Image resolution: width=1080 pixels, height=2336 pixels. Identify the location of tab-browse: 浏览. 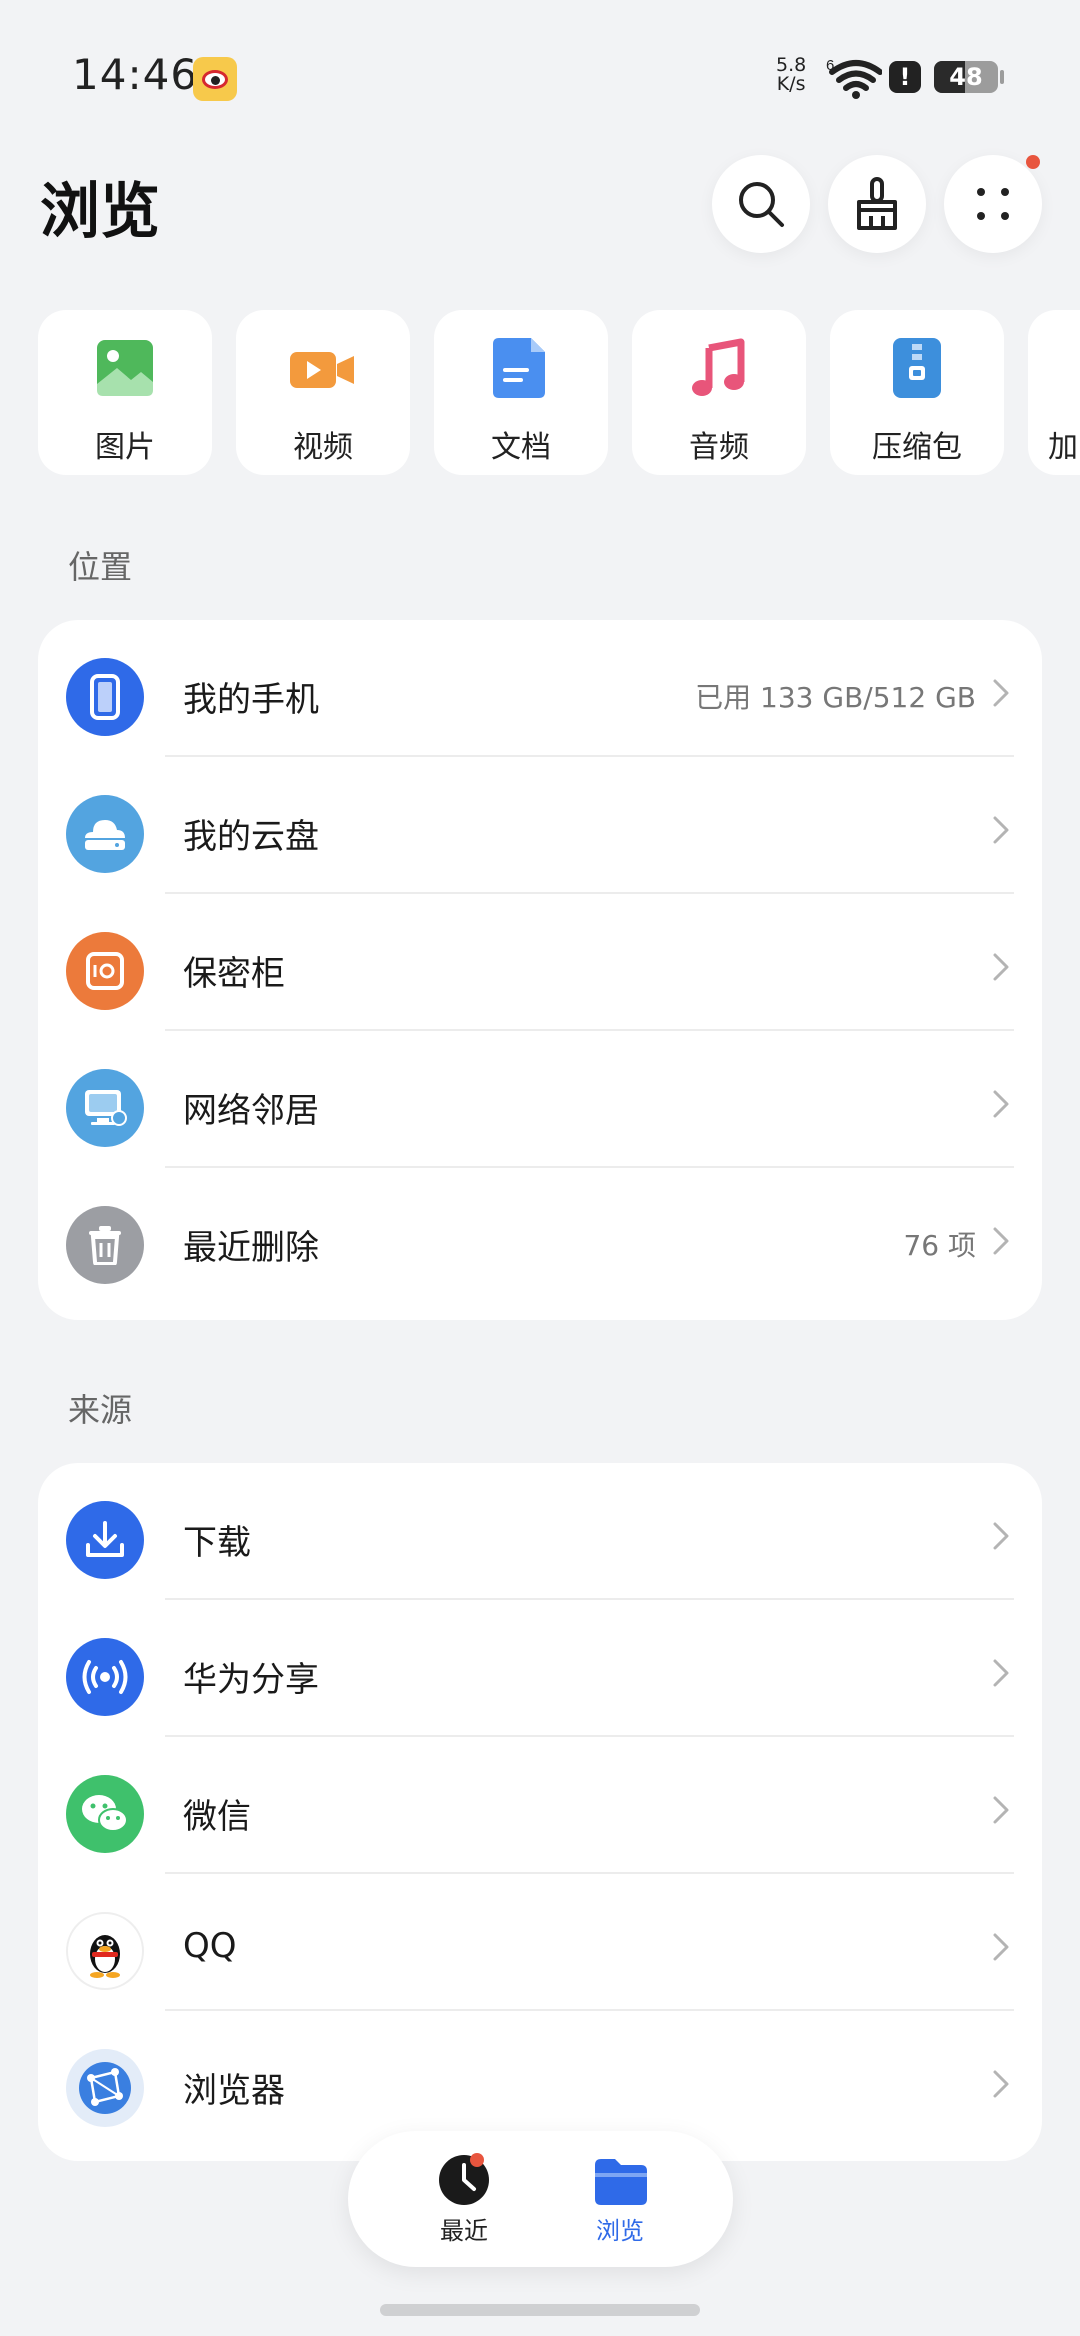
(620, 2203).